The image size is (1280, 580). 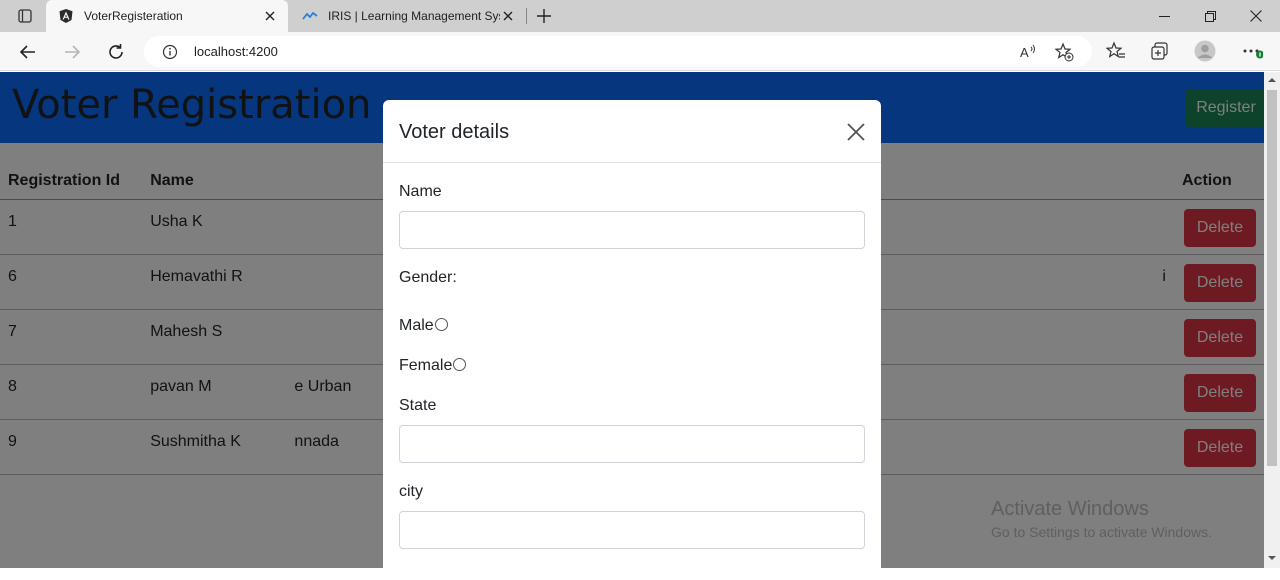 What do you see at coordinates (454, 132) in the screenshot?
I see `modal-title: Voter details` at bounding box center [454, 132].